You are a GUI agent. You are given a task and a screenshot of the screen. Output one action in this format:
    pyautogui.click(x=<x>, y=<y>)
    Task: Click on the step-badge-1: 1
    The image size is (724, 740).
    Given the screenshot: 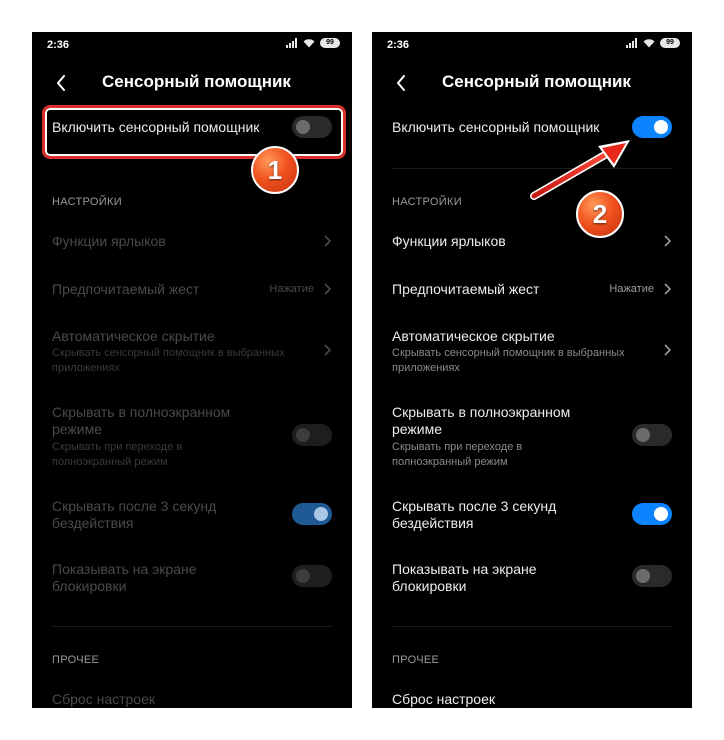 What is the action you would take?
    pyautogui.click(x=275, y=170)
    